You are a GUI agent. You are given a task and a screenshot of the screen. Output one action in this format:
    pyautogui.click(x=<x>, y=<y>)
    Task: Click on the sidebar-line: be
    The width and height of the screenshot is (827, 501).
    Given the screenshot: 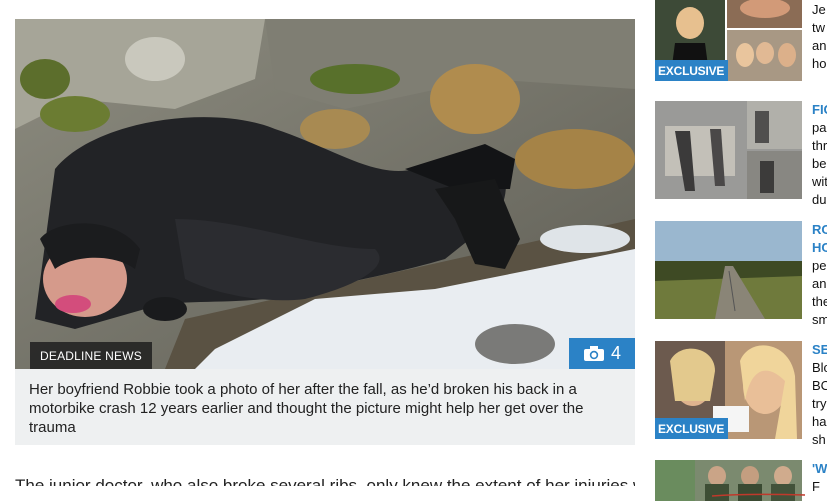 What is the action you would take?
    pyautogui.click(x=819, y=163)
    